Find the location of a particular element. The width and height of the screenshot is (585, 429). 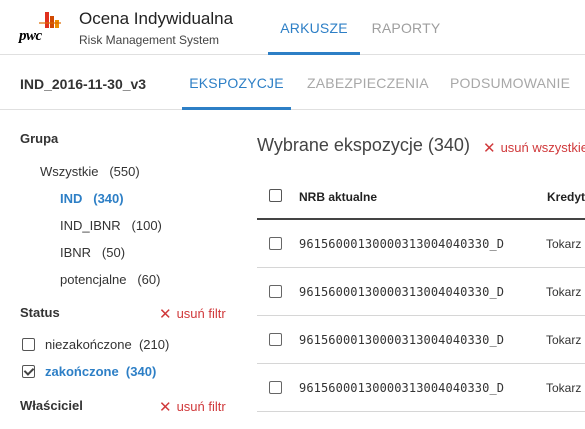

exposures-title: Wybrane ekspozycje (340) is located at coordinates (363, 145).